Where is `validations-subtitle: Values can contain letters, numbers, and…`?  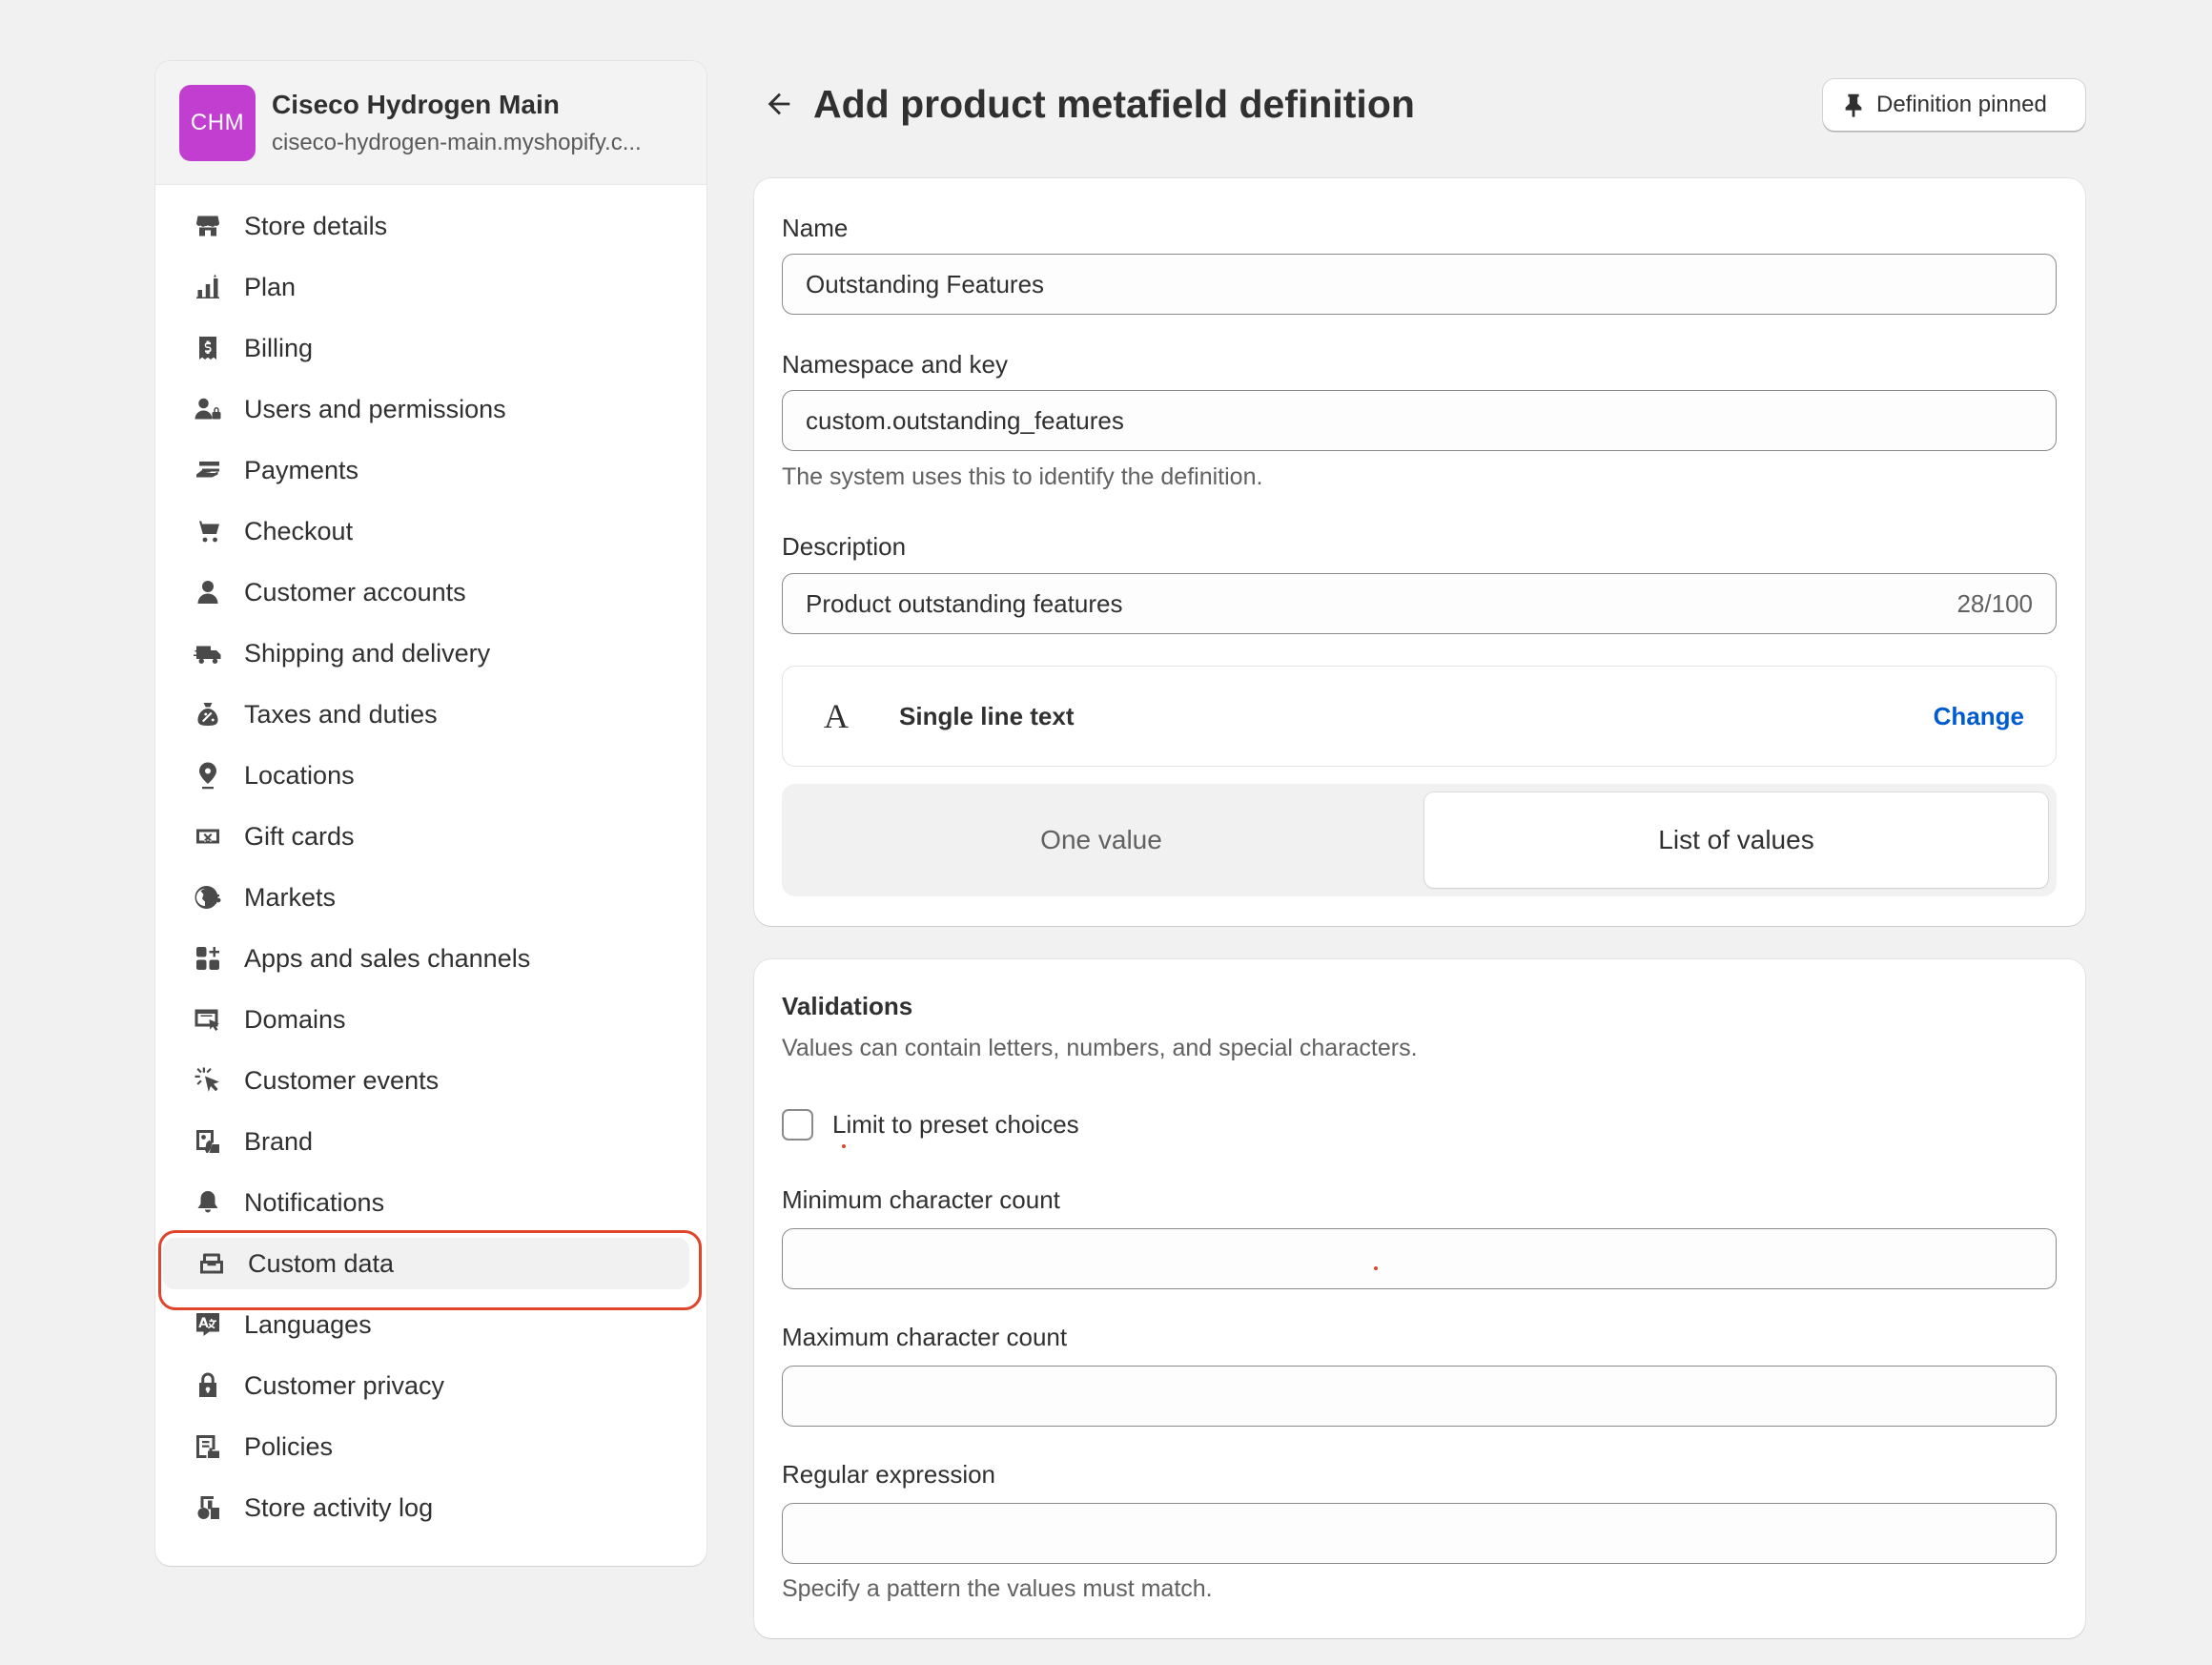
validations-subtitle: Values can contain letters, numbers, and… is located at coordinates (1100, 1048).